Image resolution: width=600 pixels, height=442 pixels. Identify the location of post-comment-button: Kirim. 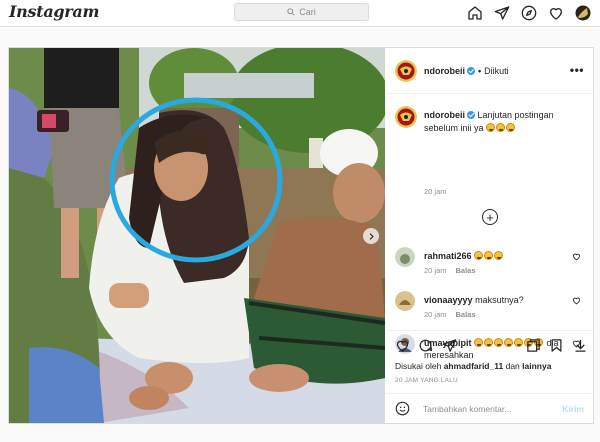
(573, 409).